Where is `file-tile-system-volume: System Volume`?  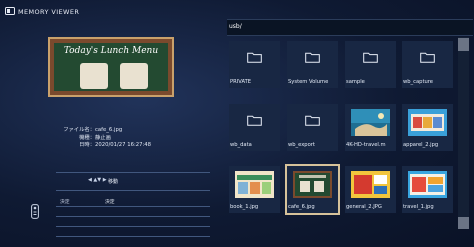 file-tile-system-volume: System Volume is located at coordinates (312, 64).